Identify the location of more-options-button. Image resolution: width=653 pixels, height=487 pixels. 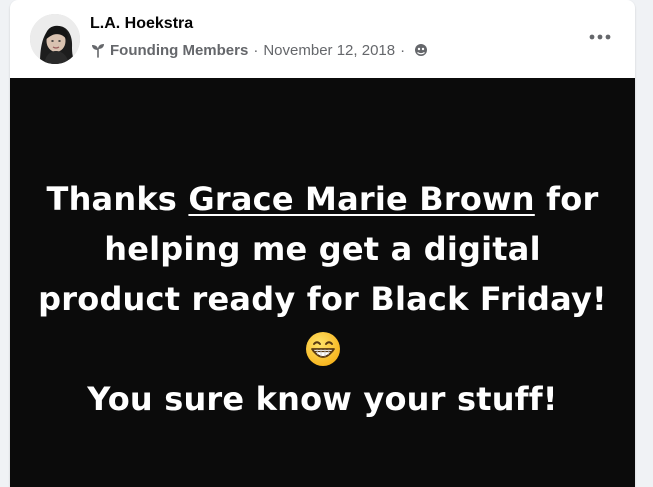
(600, 37).